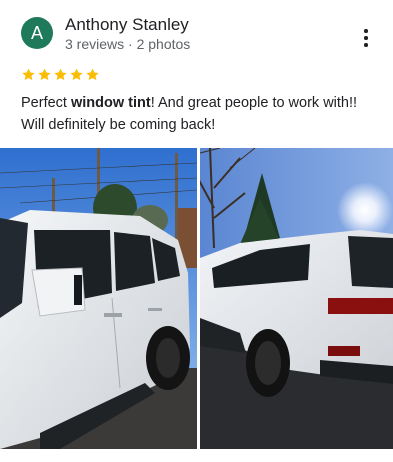 Image resolution: width=393 pixels, height=462 pixels. What do you see at coordinates (196, 31) in the screenshot?
I see `review-header: A Anthony Stanley 3 reviews · 2 photos` at bounding box center [196, 31].